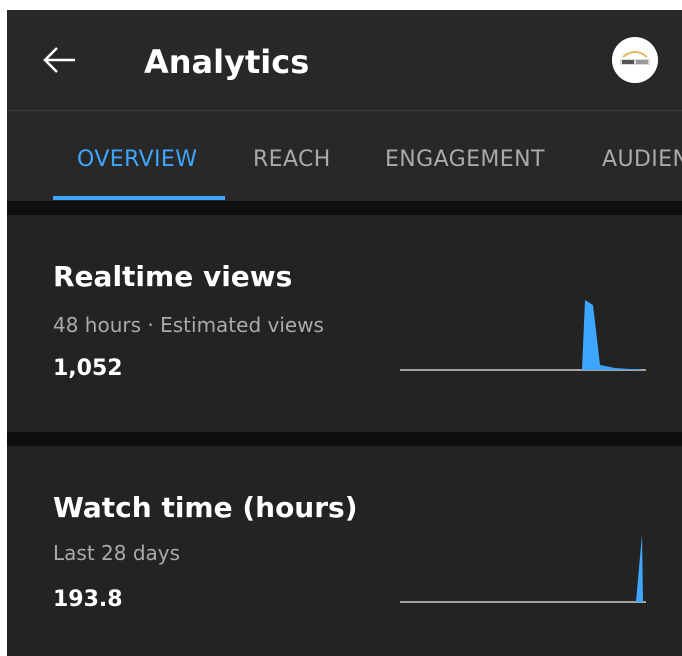 Image resolution: width=682 pixels, height=656 pixels. I want to click on card-subtitle: 48 hours · Estimated views, so click(188, 325).